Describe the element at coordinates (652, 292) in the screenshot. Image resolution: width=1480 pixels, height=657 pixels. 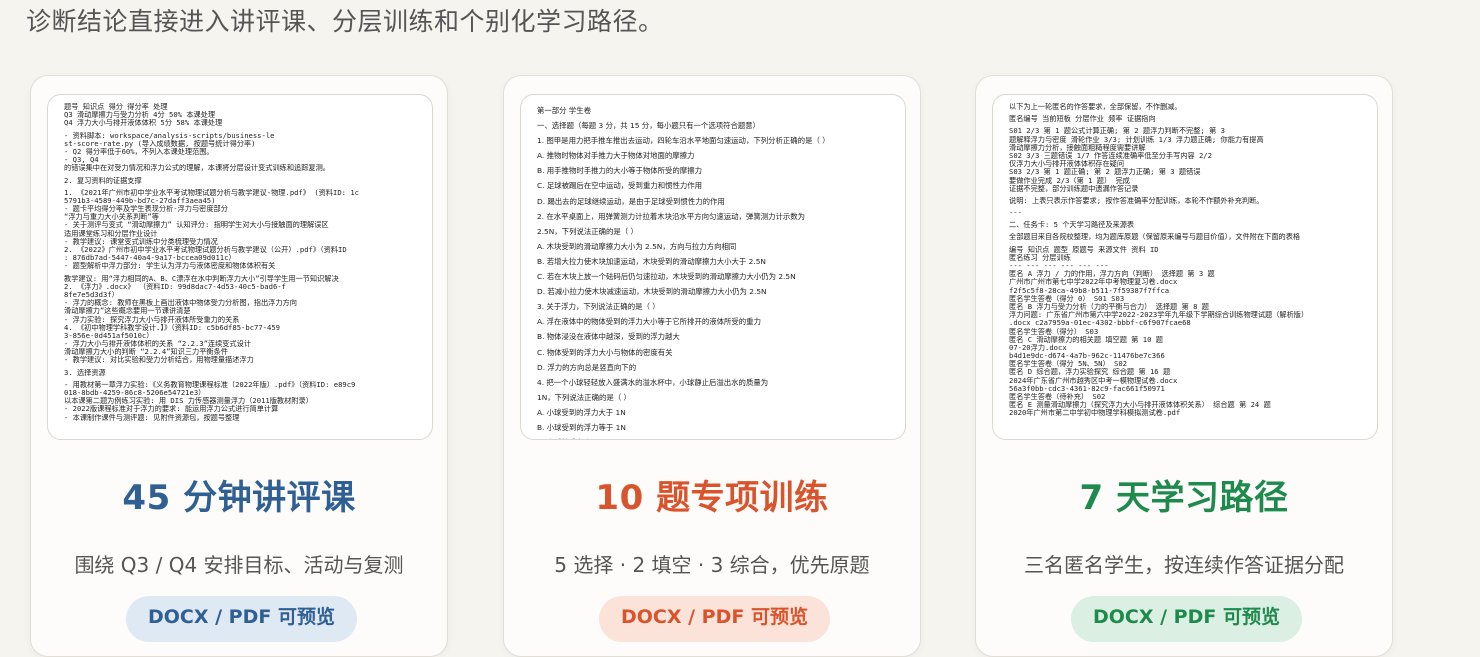
I see `document-line: D. 若减小拉力使木块减速运动，木块受到的滑动摩擦力大小仍为 2.5N` at that location.